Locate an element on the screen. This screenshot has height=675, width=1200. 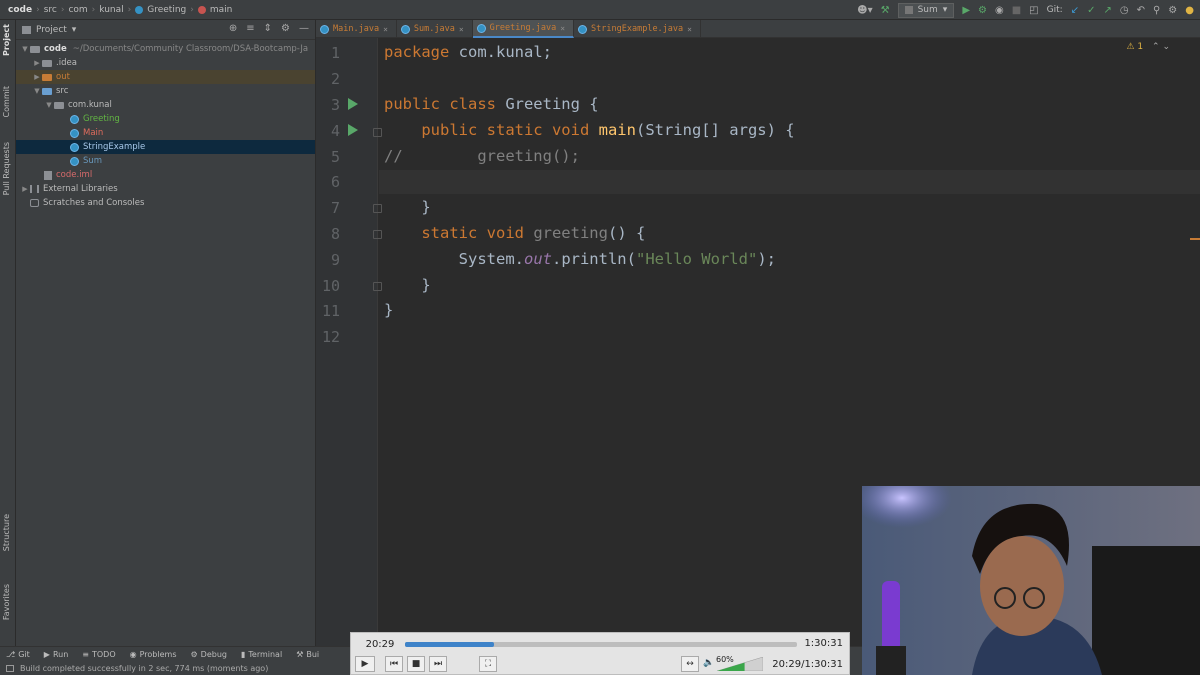
tool-window-run: ▶ Run is located at coordinates (56, 654).